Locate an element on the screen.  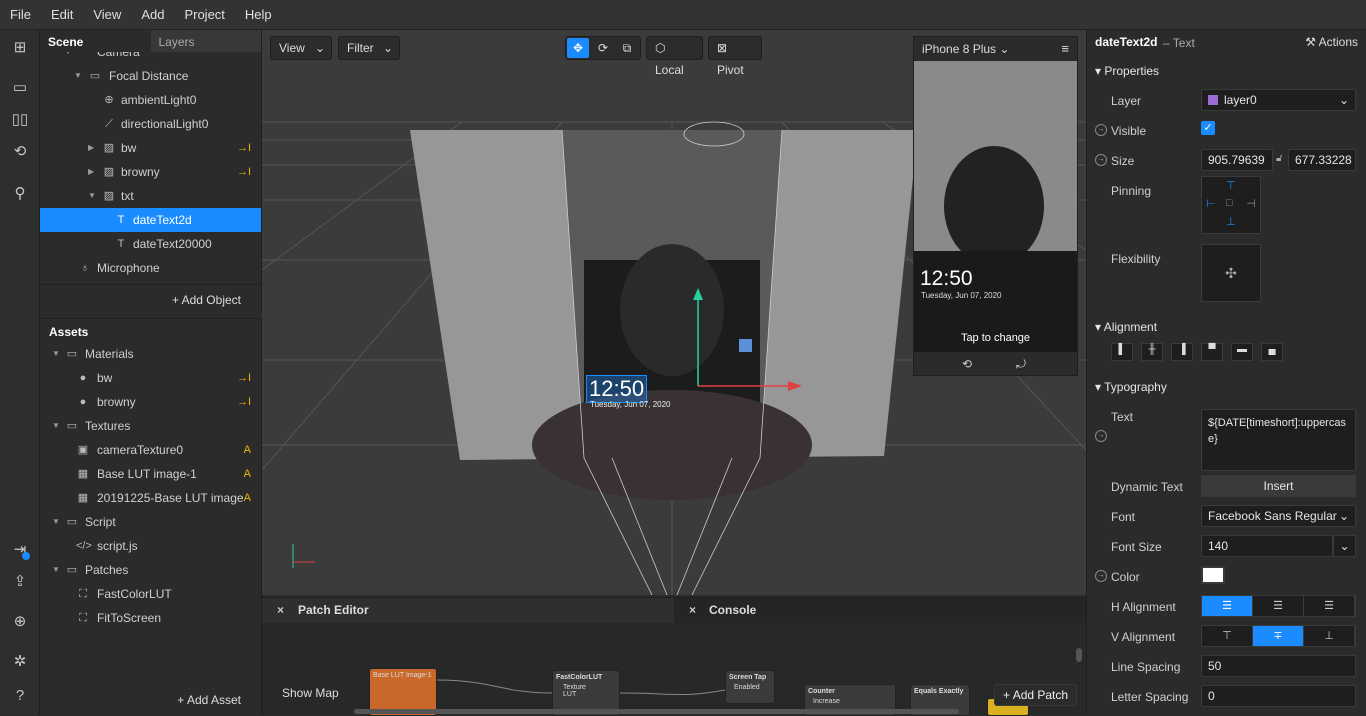
text-input: ${DATE[timeshort]:uppercase} is located at coordinates (1278, 440).